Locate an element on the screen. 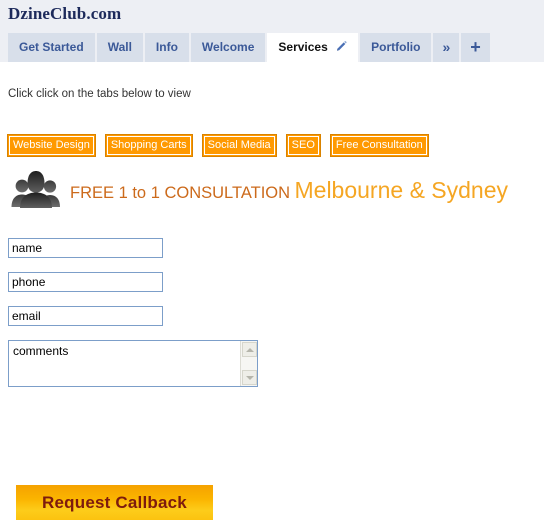 Image resolution: width=544 pixels, height=523 pixels. chevron-down-icon is located at coordinates (249, 377).